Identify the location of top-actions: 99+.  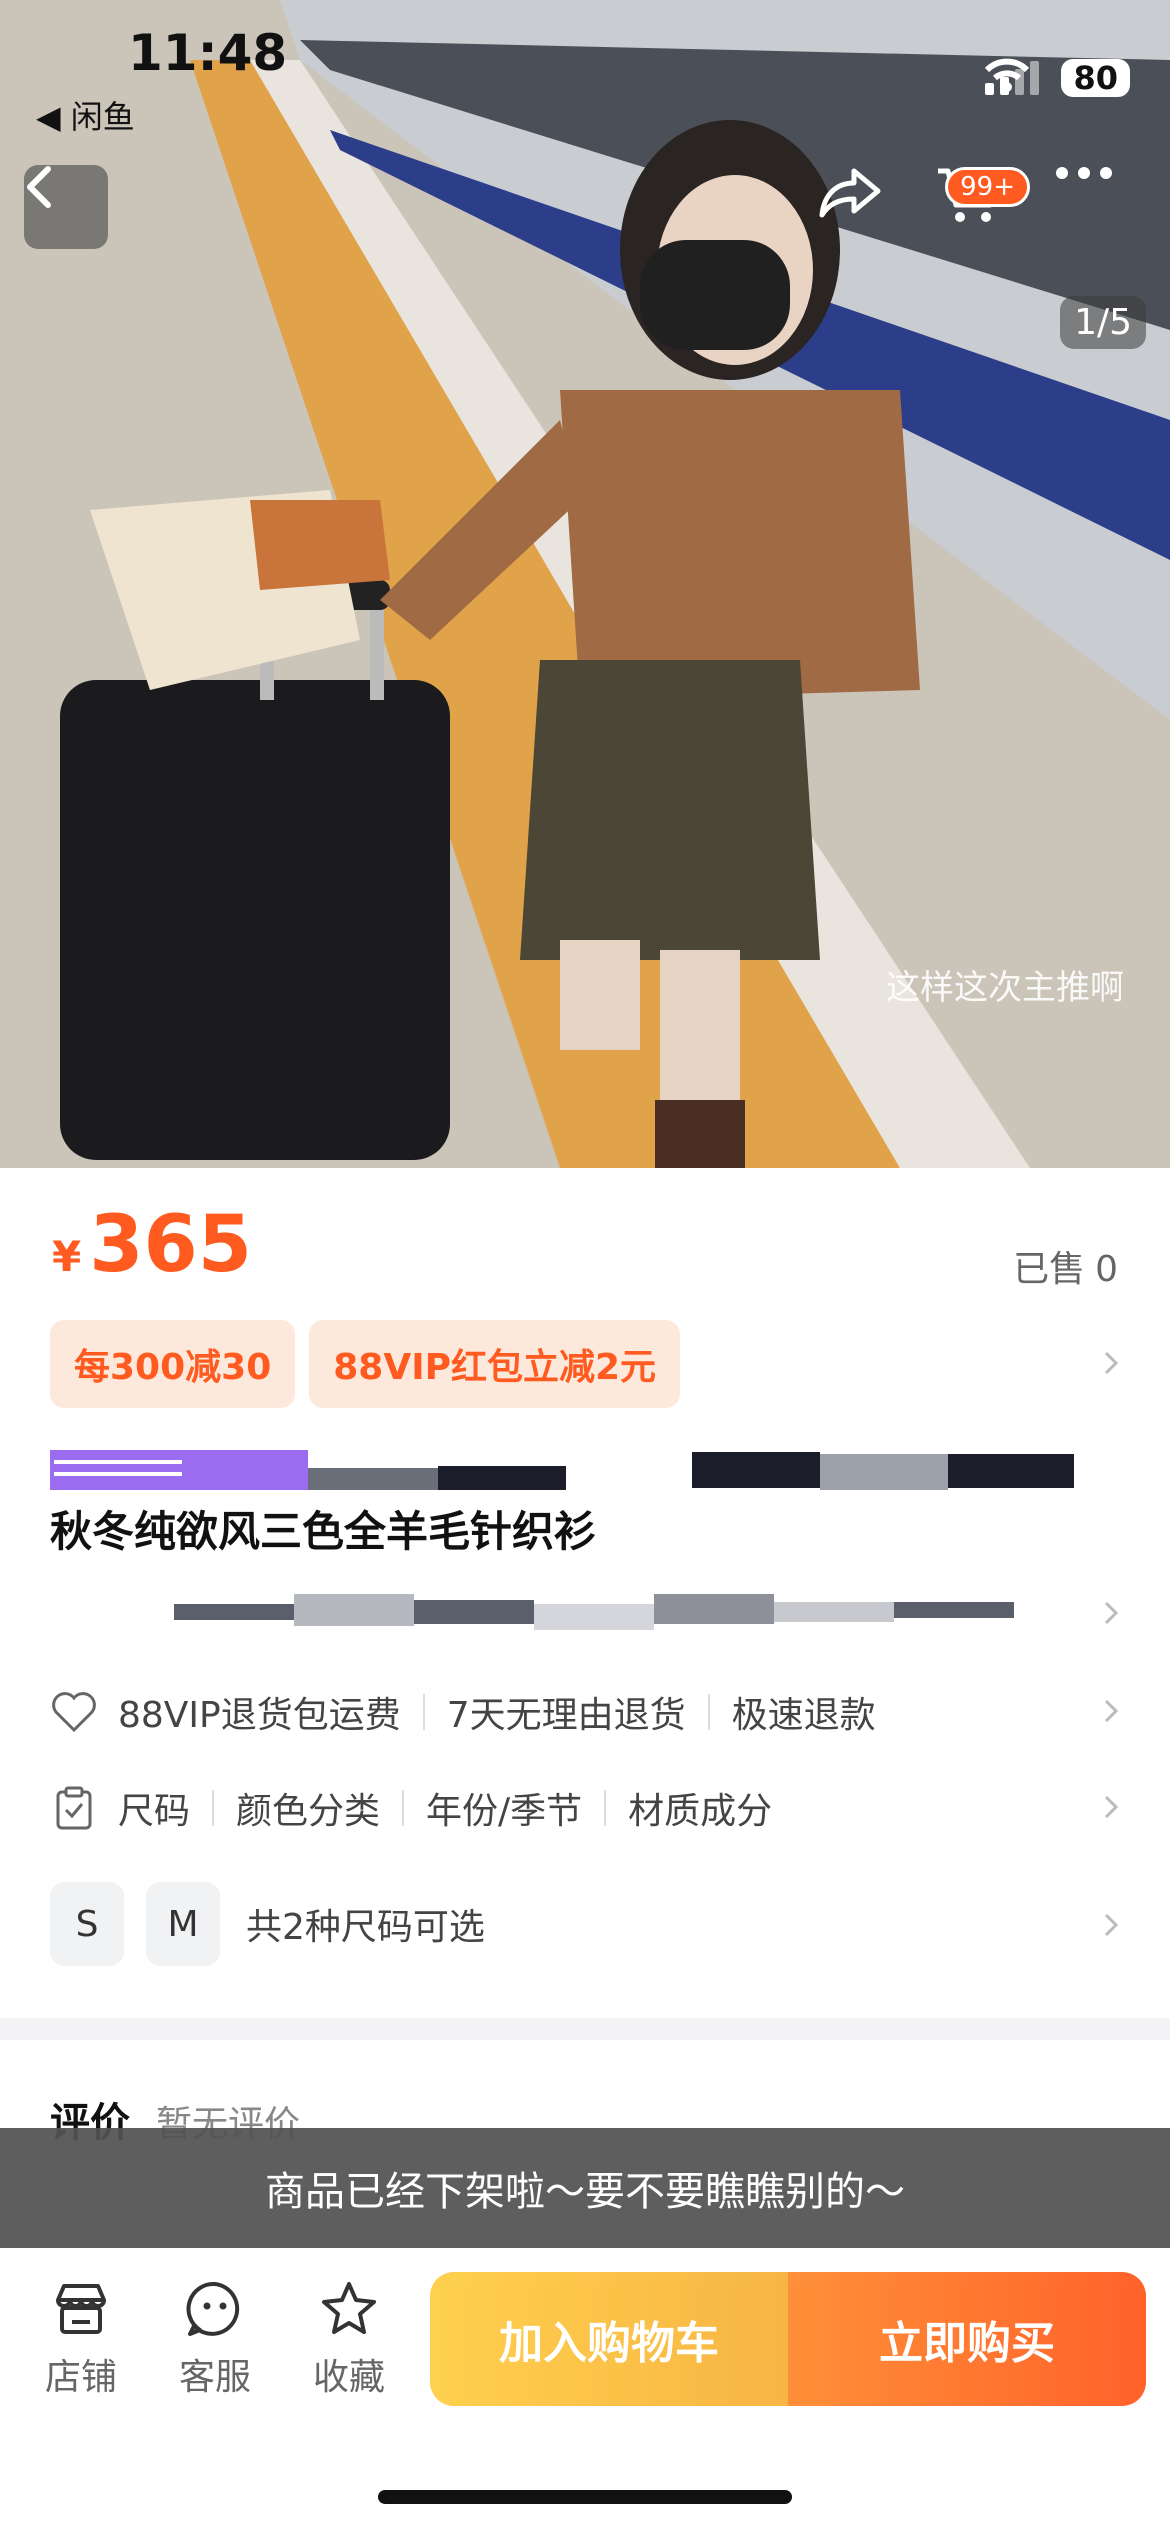
(978, 207).